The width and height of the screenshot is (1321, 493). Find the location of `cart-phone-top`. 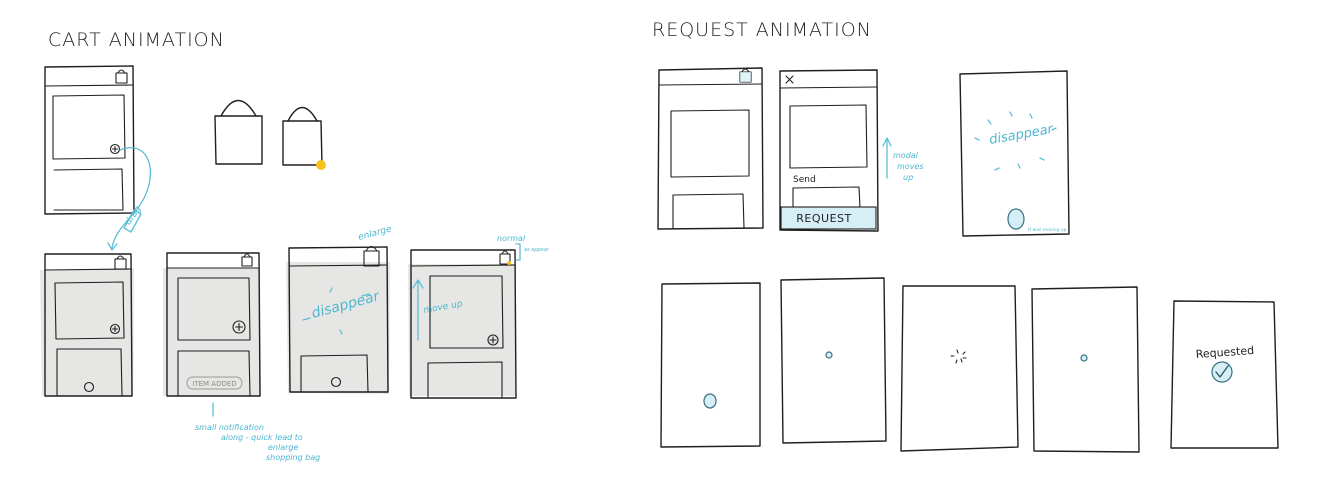

cart-phone-top is located at coordinates (89, 140).